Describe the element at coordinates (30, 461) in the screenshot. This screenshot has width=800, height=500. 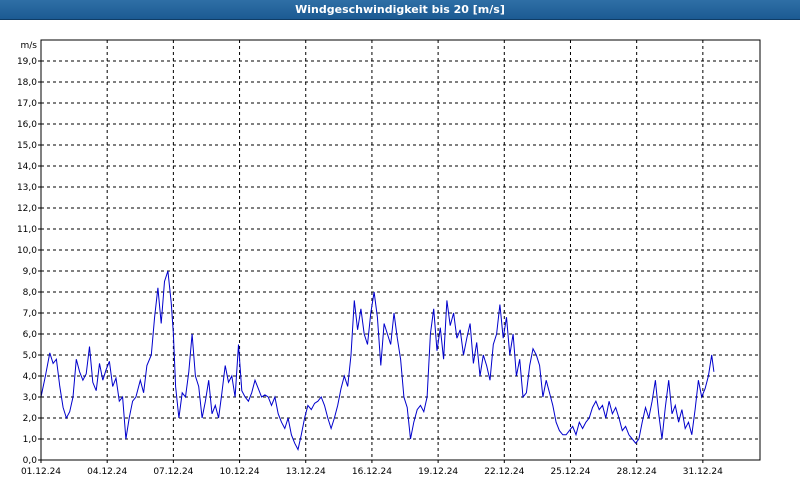
I see `y-tick-label: 0,0` at that location.